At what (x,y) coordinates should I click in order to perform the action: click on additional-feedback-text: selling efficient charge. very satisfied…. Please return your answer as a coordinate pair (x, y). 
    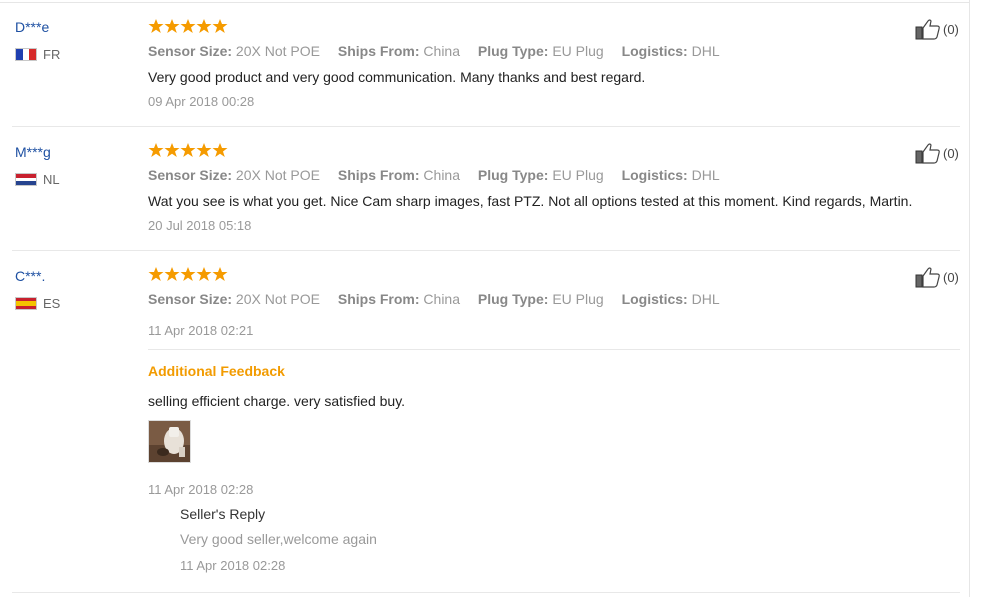
    Looking at the image, I should click on (277, 401).